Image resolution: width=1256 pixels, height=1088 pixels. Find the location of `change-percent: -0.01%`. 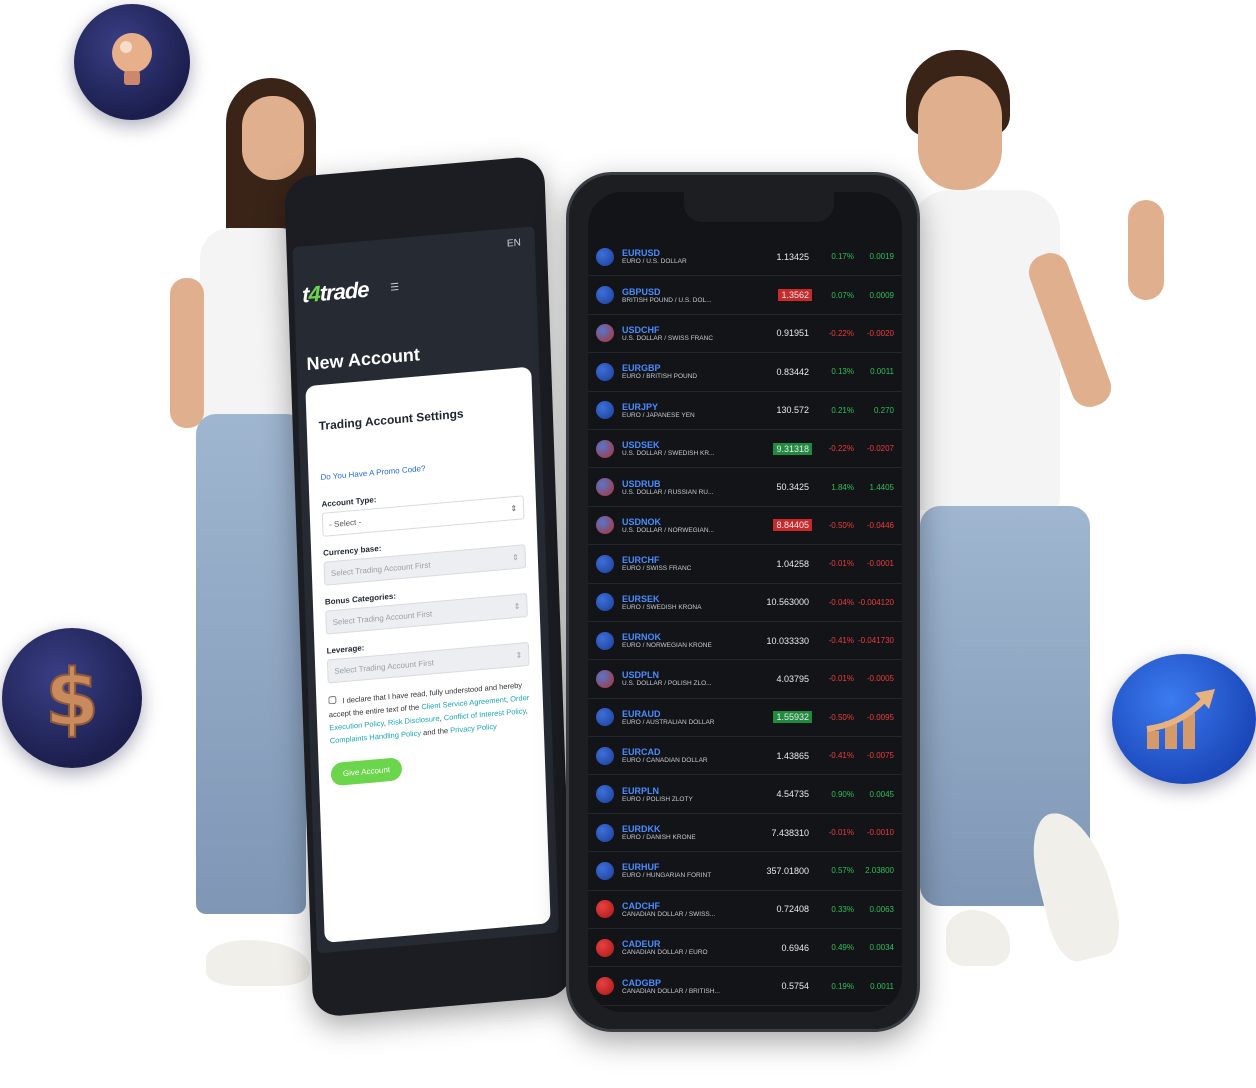

change-percent: -0.01% is located at coordinates (841, 833).